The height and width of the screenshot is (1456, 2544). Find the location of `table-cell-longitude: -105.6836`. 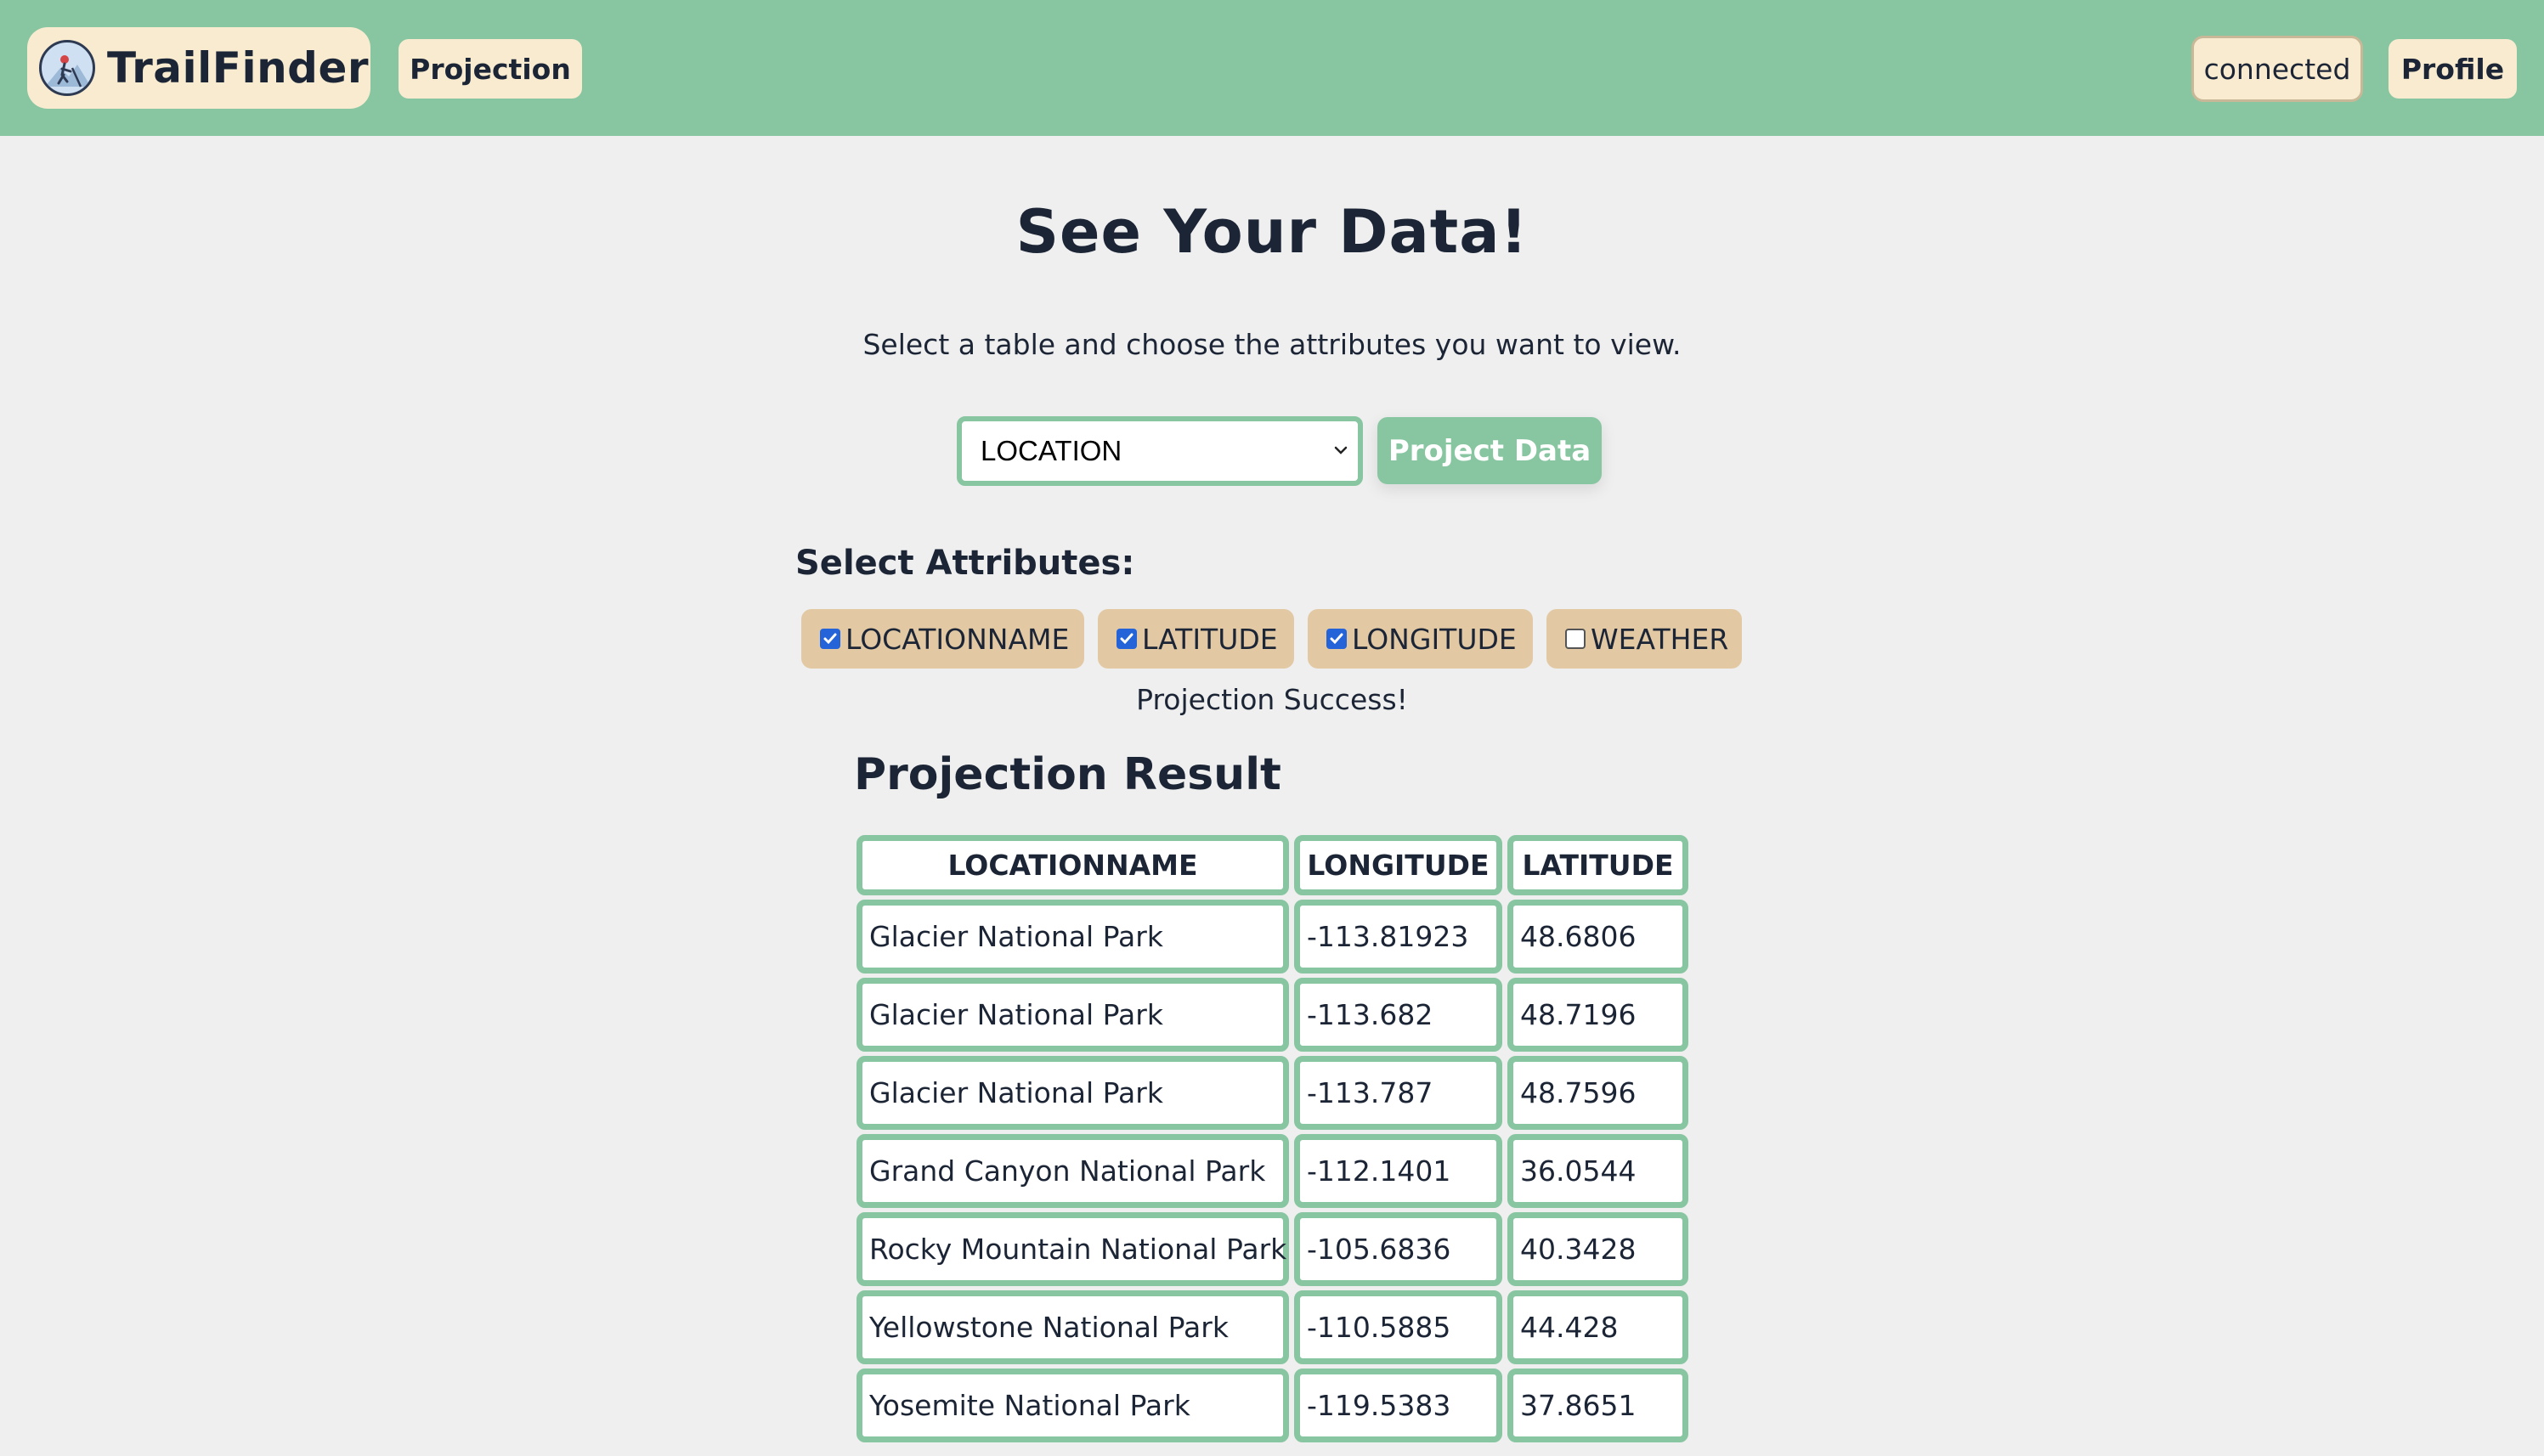

table-cell-longitude: -105.6836 is located at coordinates (1398, 1249).